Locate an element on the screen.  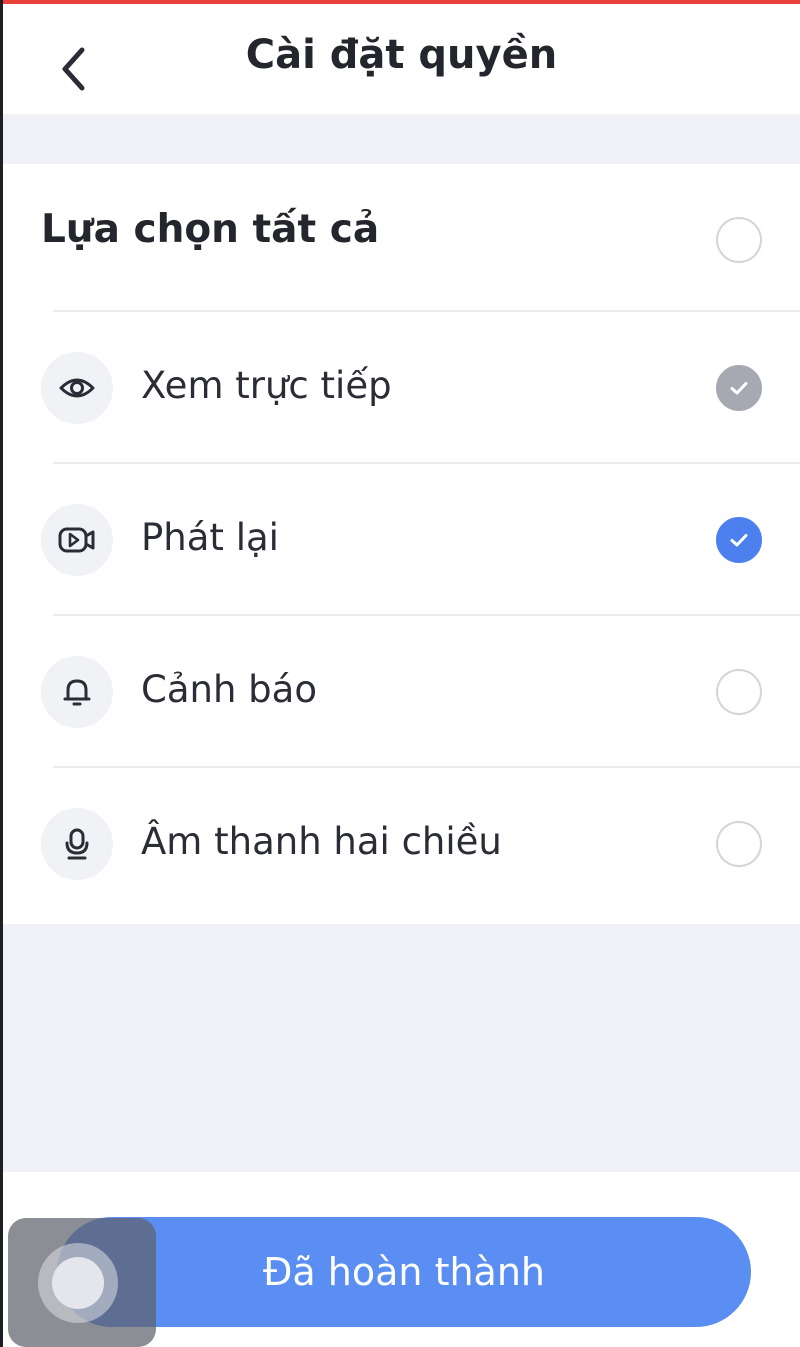
permission-label: Cảnh báo is located at coordinates (229, 689).